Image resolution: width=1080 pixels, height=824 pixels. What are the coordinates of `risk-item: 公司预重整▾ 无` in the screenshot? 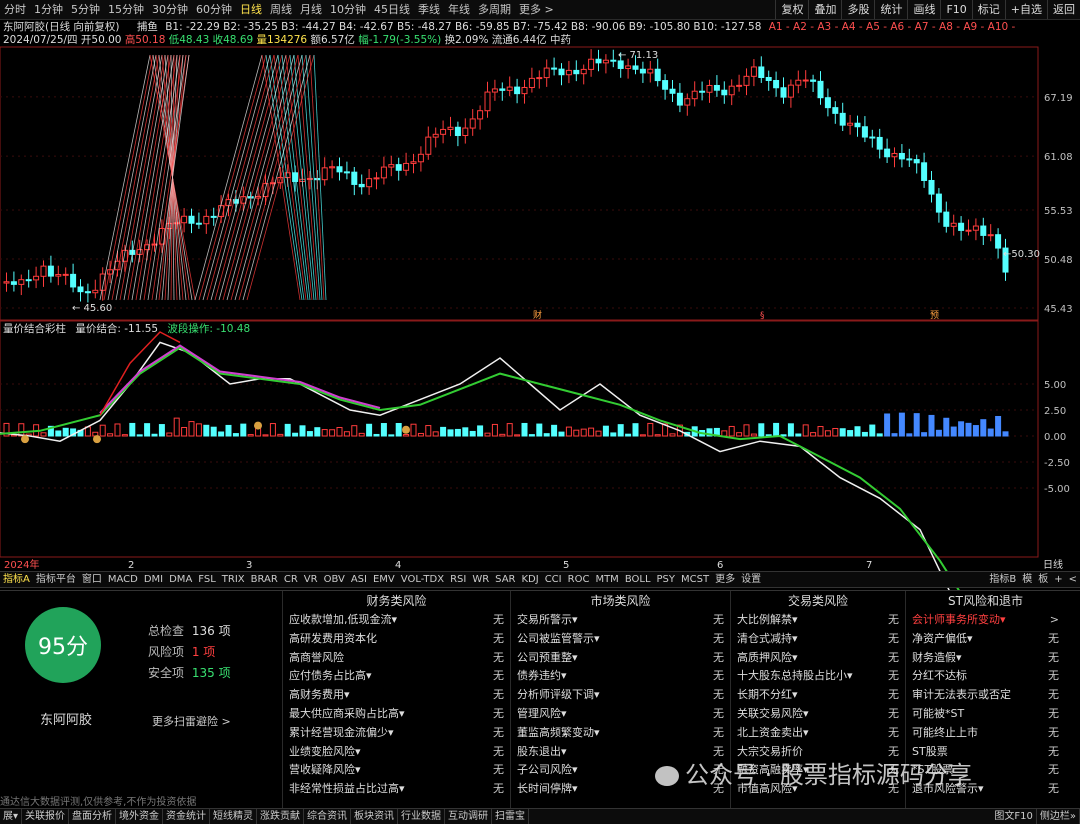 It's located at (620, 658).